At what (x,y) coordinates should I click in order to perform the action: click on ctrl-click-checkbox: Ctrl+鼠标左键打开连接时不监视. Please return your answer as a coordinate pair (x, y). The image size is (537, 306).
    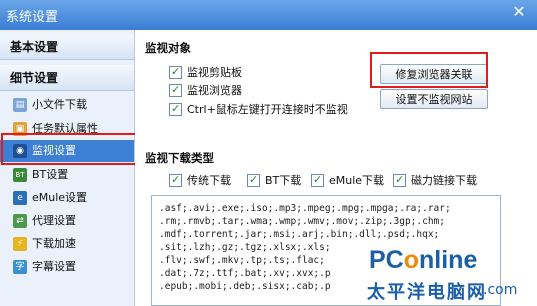
    Looking at the image, I should click on (258, 109).